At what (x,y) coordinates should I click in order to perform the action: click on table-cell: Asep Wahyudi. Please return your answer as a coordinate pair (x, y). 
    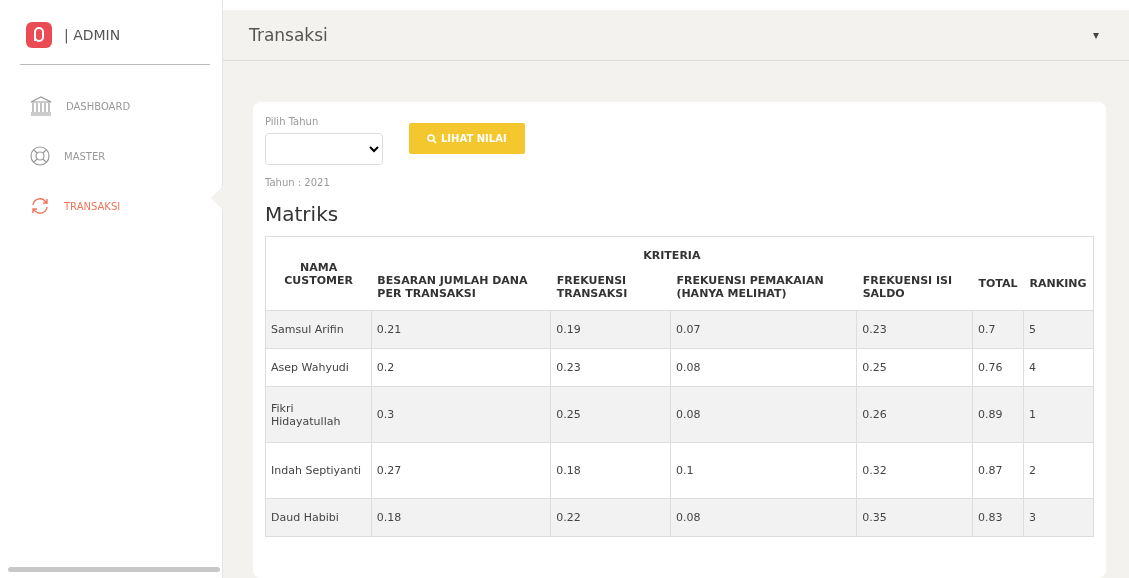
    Looking at the image, I should click on (318, 367).